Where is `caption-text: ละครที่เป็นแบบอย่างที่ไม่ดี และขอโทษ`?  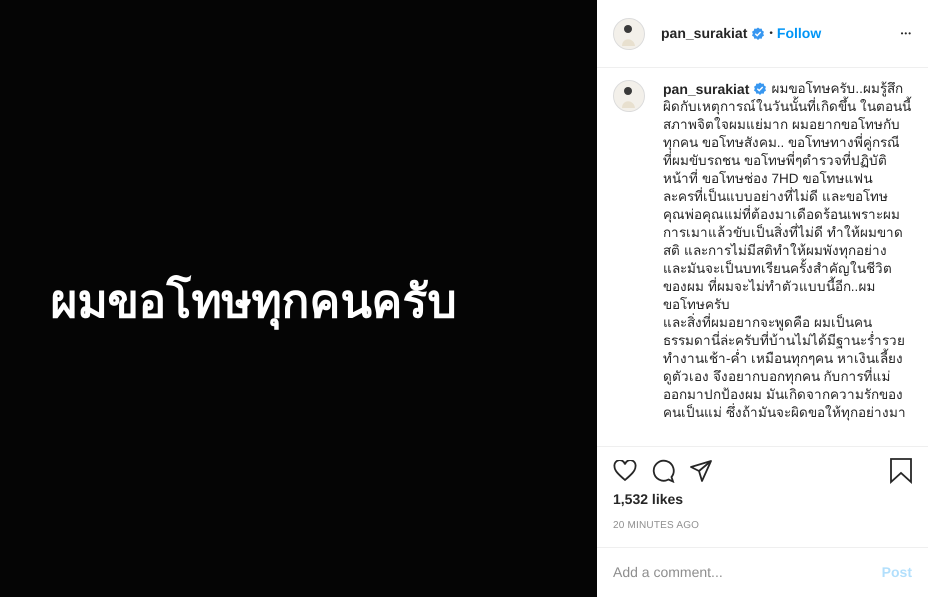
caption-text: ละครที่เป็นแบบอย่างที่ไม่ดี และขอโทษ is located at coordinates (775, 196).